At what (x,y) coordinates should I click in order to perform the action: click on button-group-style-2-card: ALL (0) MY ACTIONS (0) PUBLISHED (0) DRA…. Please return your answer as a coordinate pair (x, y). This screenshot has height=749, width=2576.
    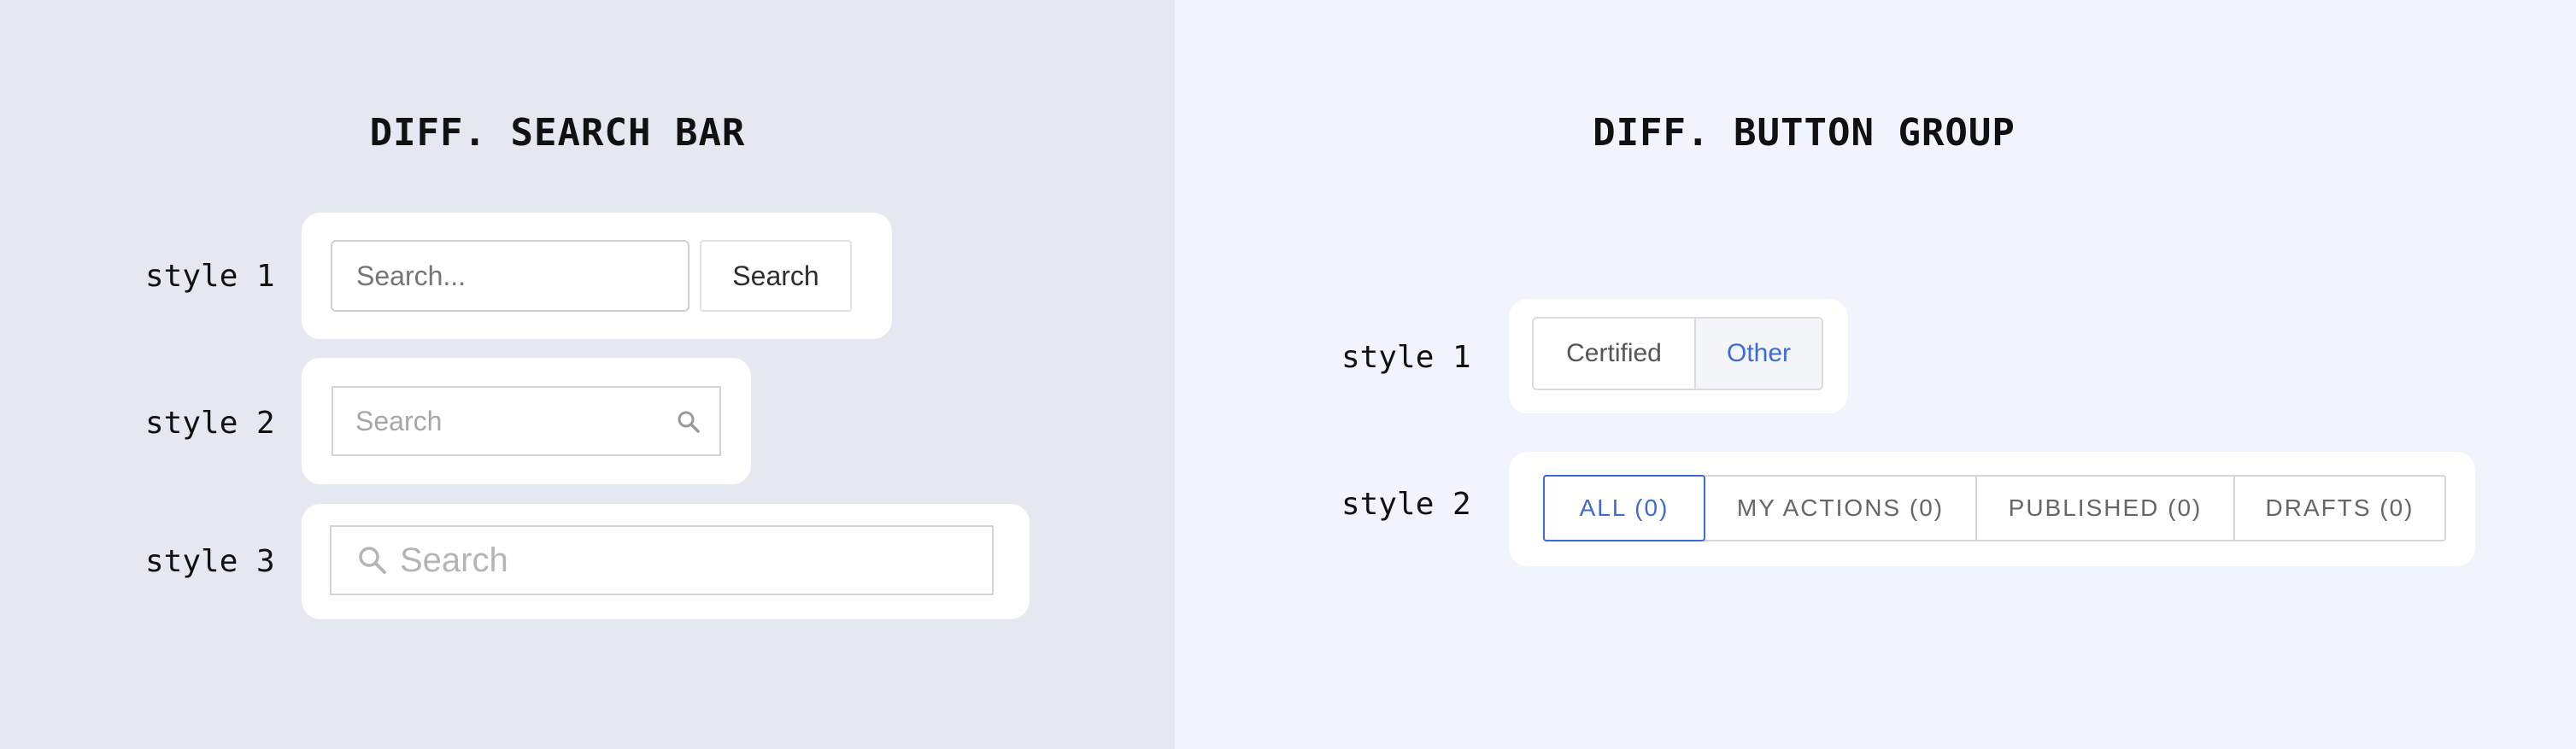
    Looking at the image, I should click on (1992, 509).